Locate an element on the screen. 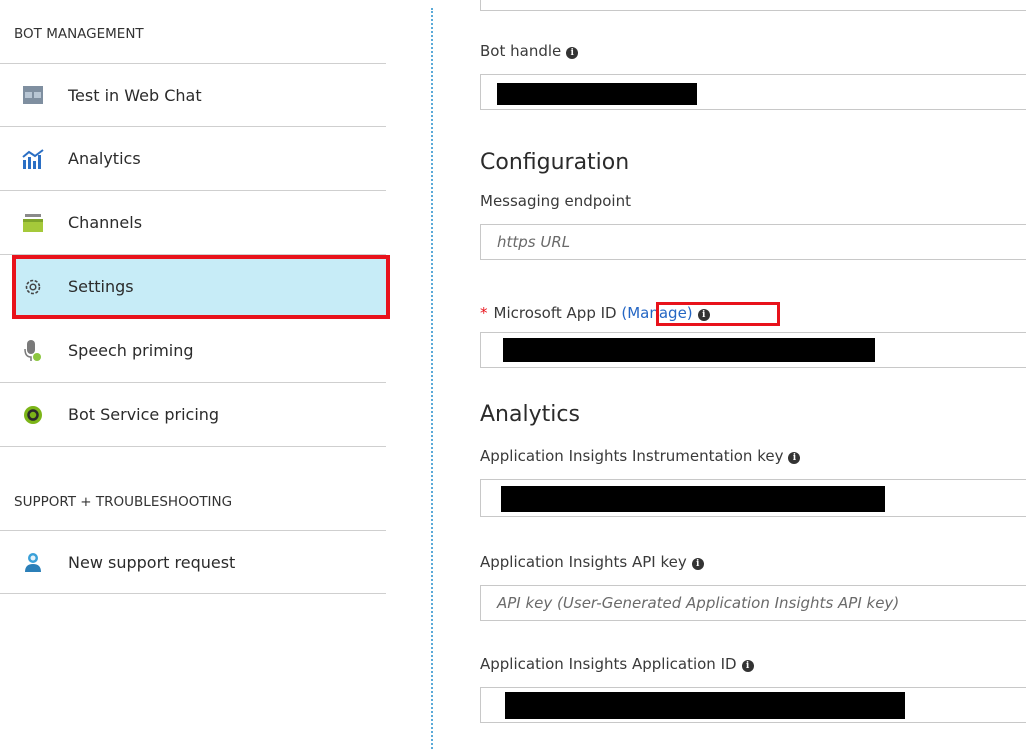  sidebar-item-label: New support request is located at coordinates (152, 562).